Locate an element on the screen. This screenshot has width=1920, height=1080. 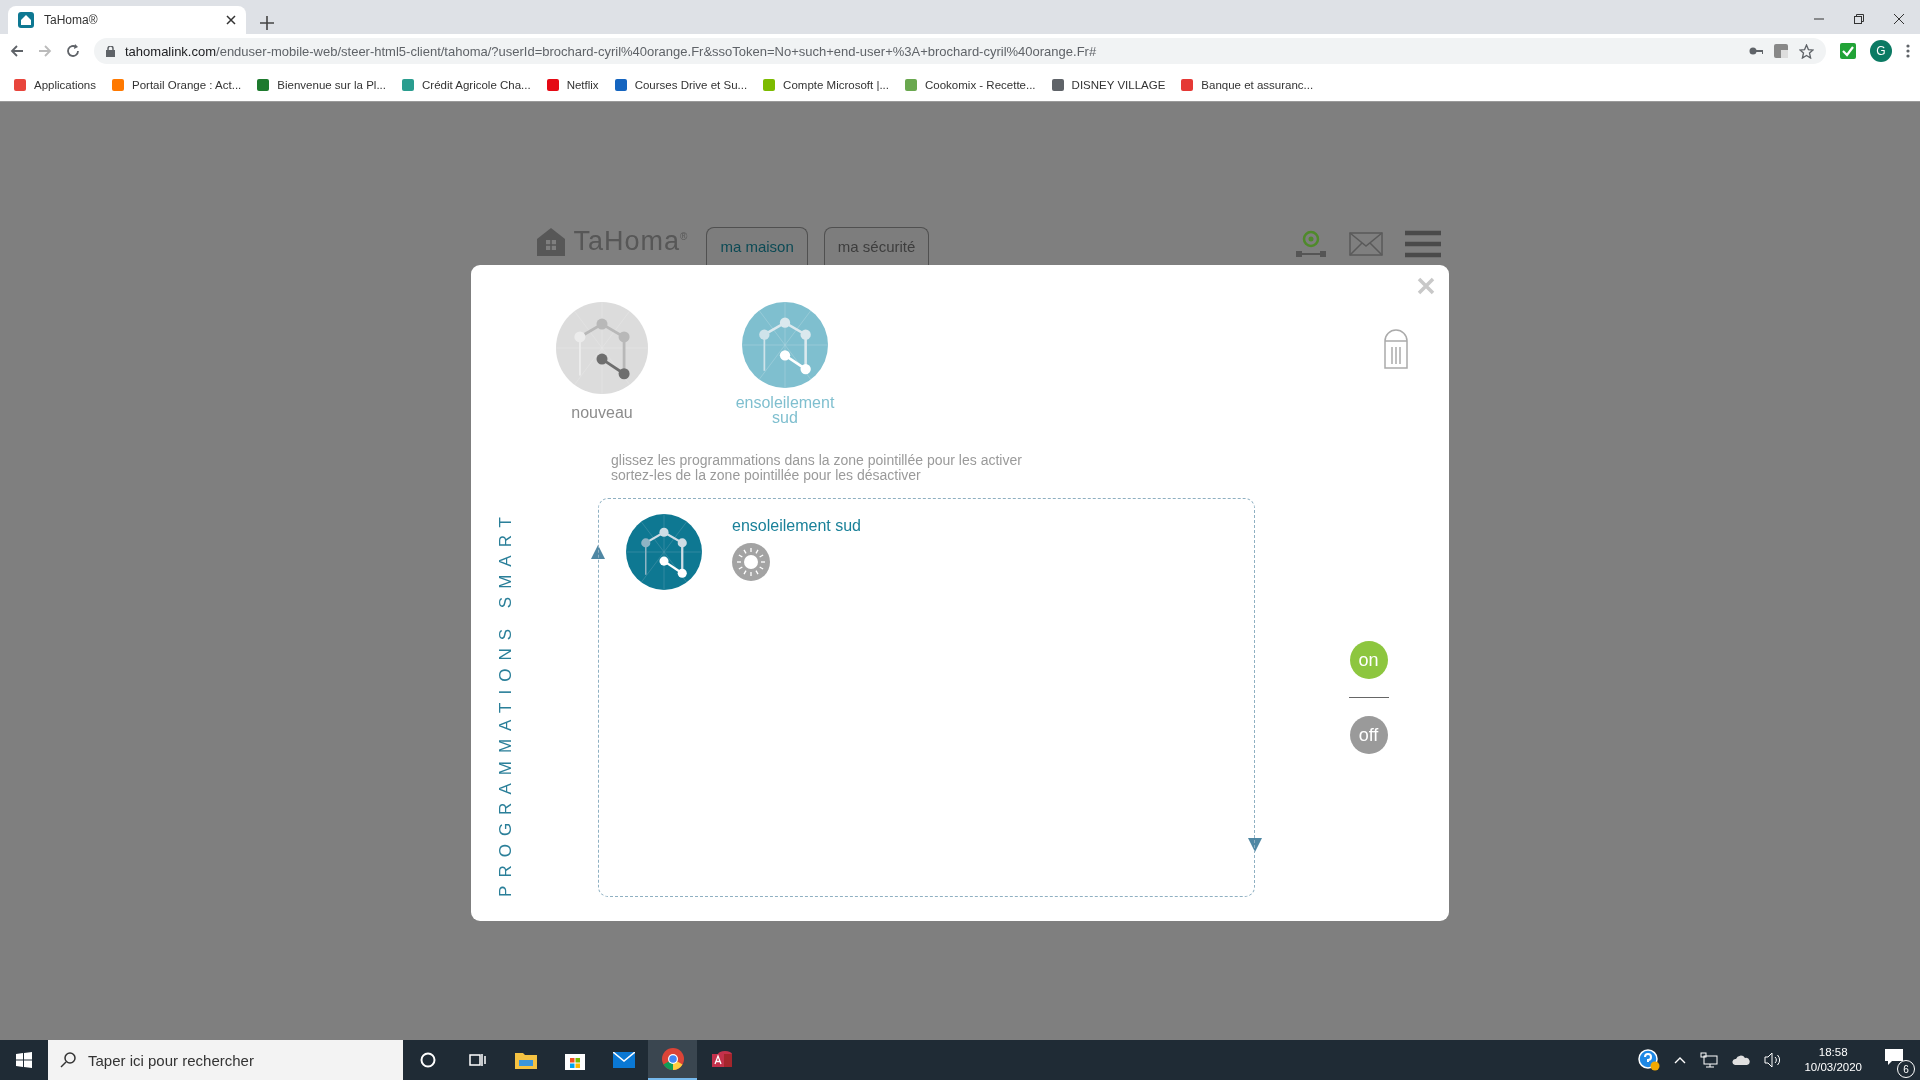
mail-icon is located at coordinates (623, 1060).